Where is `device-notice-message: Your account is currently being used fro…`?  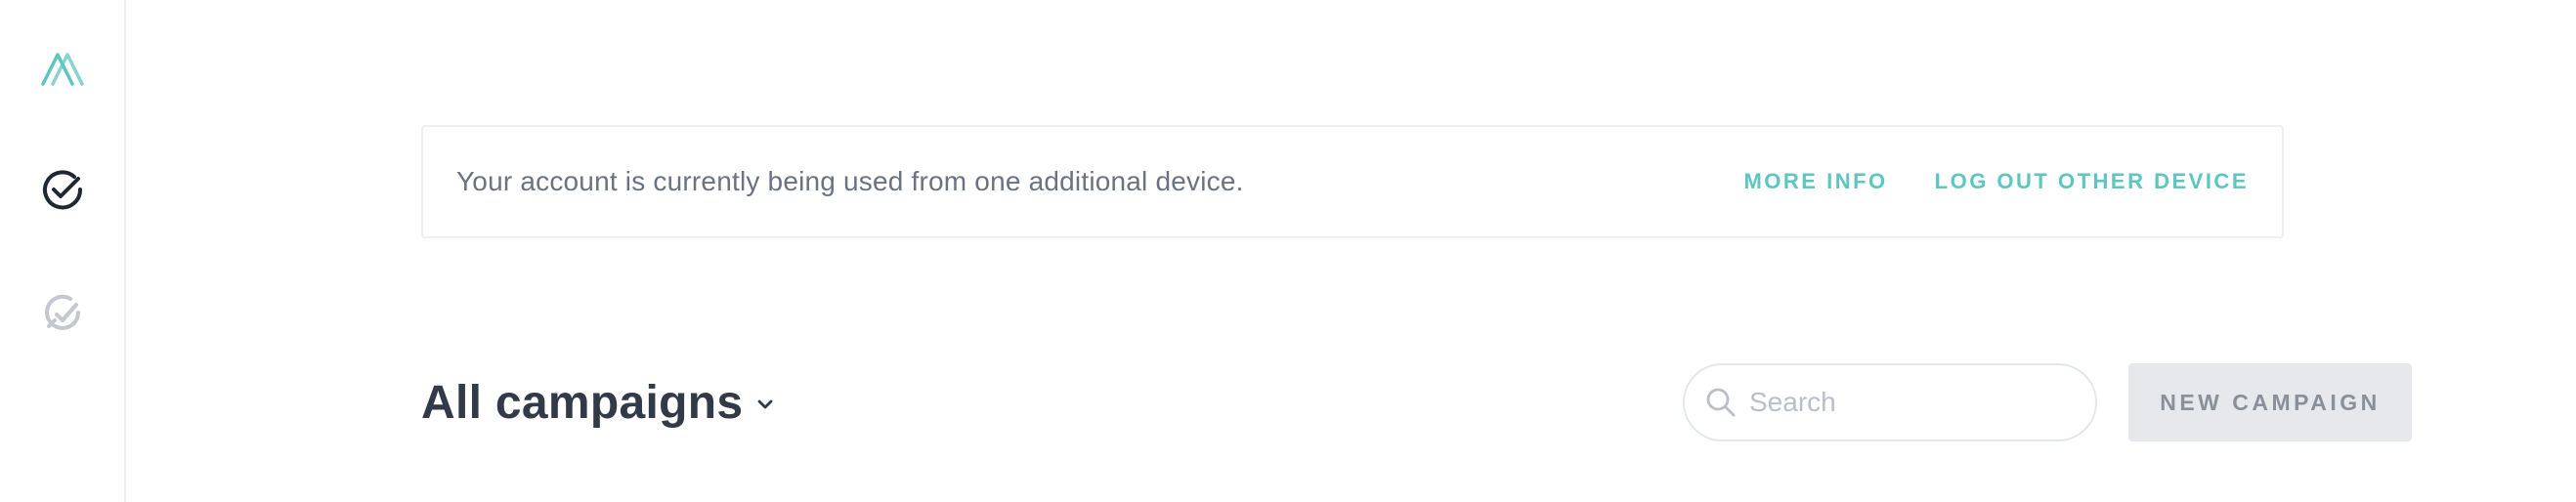
device-notice-message: Your account is currently being used fro… is located at coordinates (850, 181).